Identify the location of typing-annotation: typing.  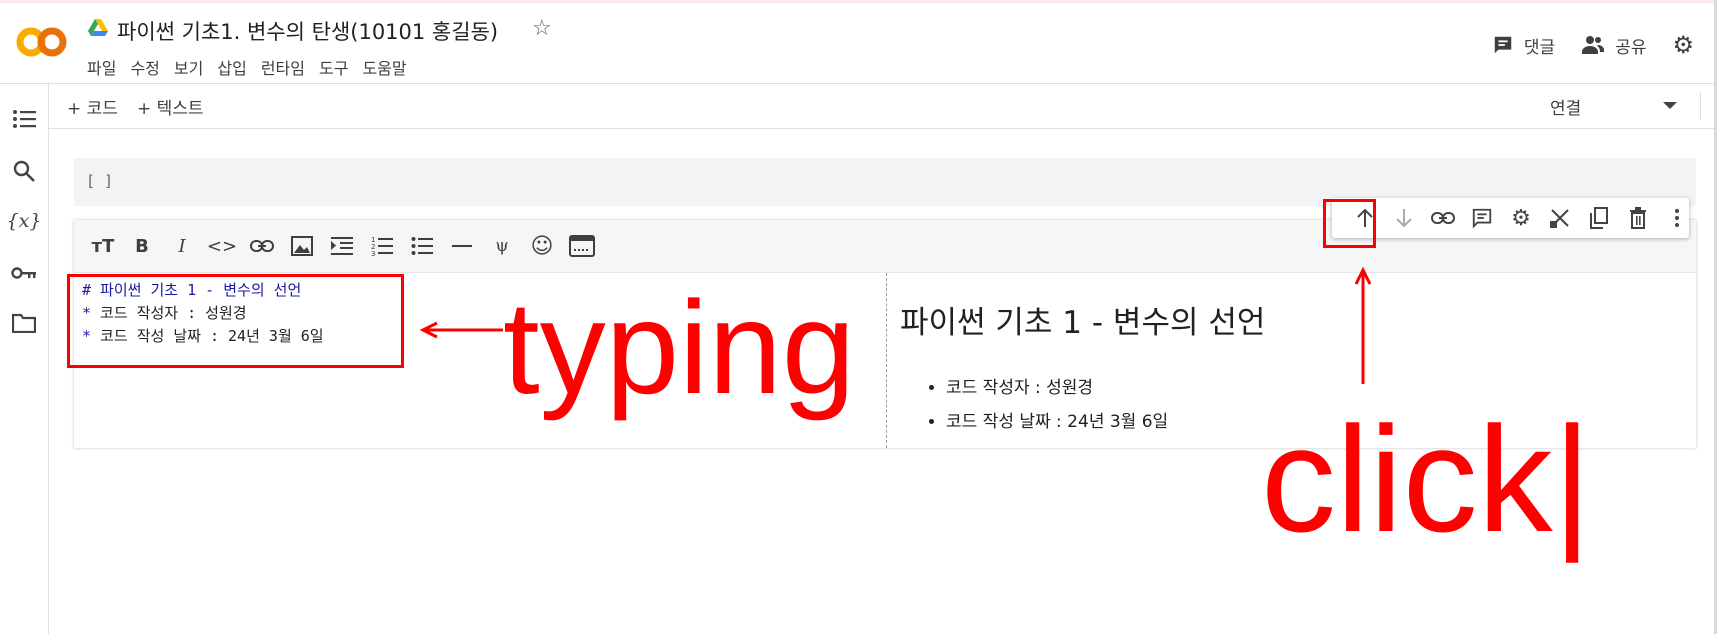
(679, 347).